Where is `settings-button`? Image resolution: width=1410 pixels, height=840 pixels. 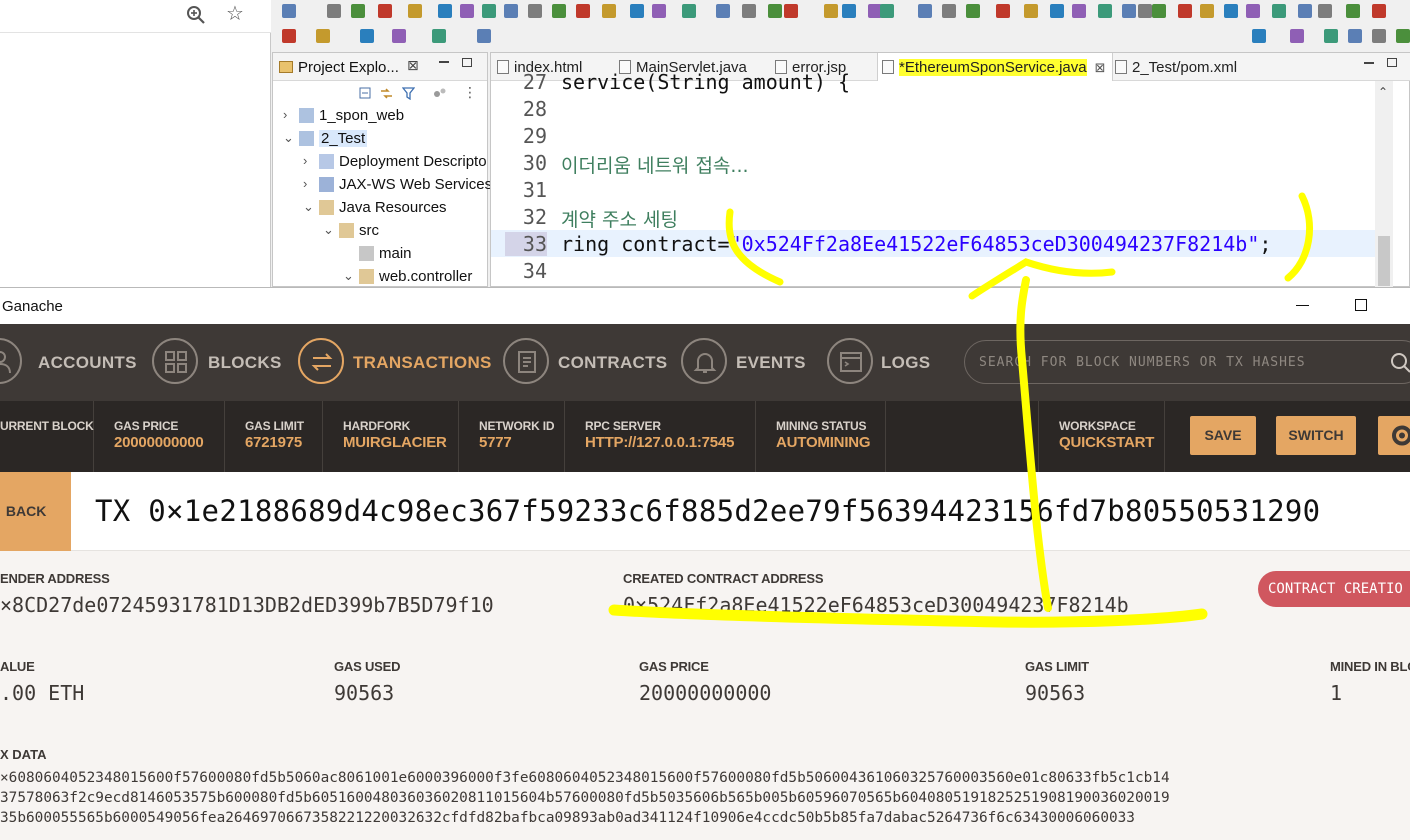 settings-button is located at coordinates (1394, 435).